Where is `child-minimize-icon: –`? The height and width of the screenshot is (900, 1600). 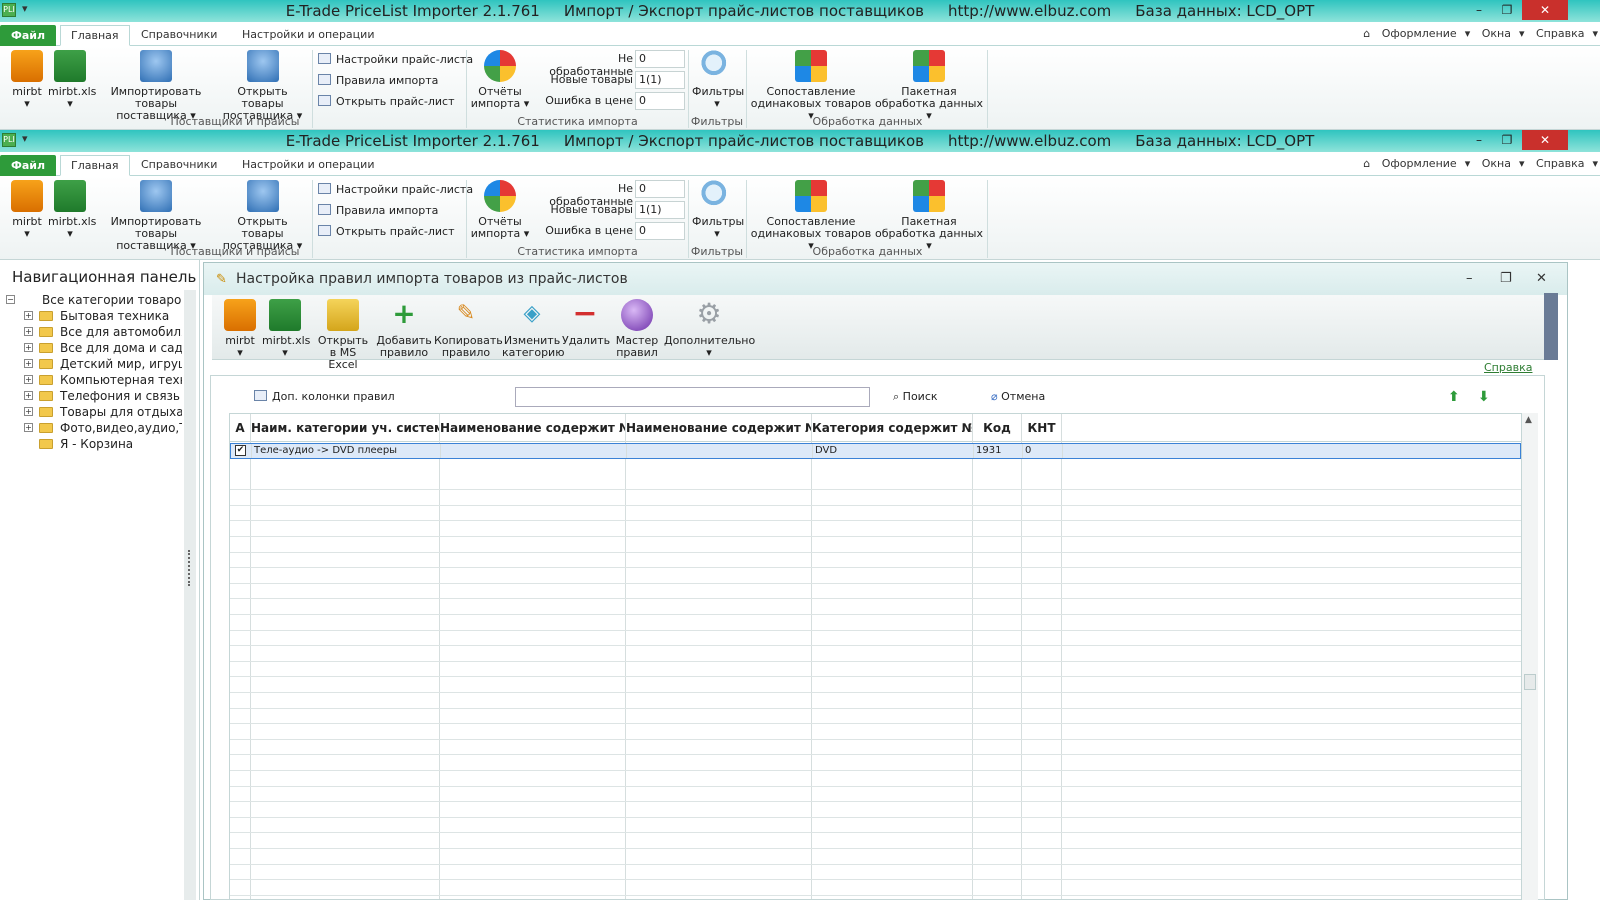 child-minimize-icon: – is located at coordinates (1469, 278).